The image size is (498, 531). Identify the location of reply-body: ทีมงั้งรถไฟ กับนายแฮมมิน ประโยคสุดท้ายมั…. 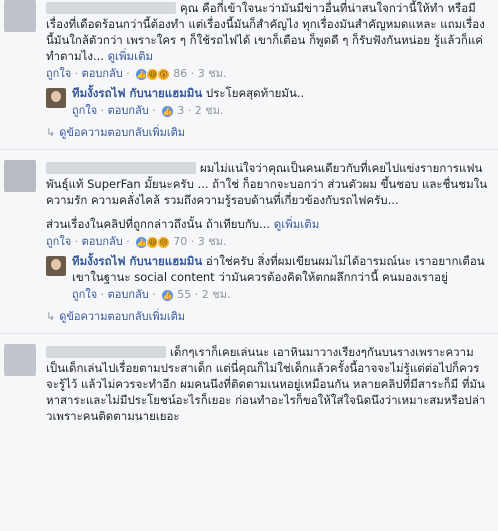
(281, 93).